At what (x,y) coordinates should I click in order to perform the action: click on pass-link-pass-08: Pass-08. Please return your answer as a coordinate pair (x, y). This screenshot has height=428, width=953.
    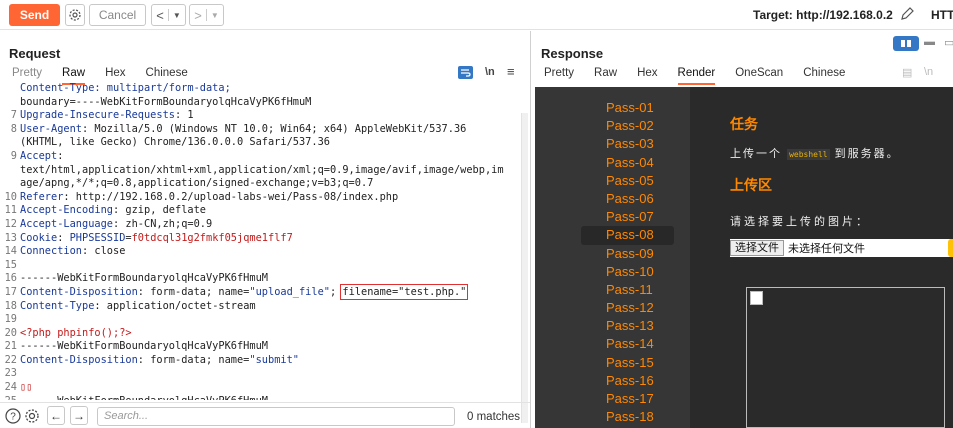
    Looking at the image, I should click on (627, 235).